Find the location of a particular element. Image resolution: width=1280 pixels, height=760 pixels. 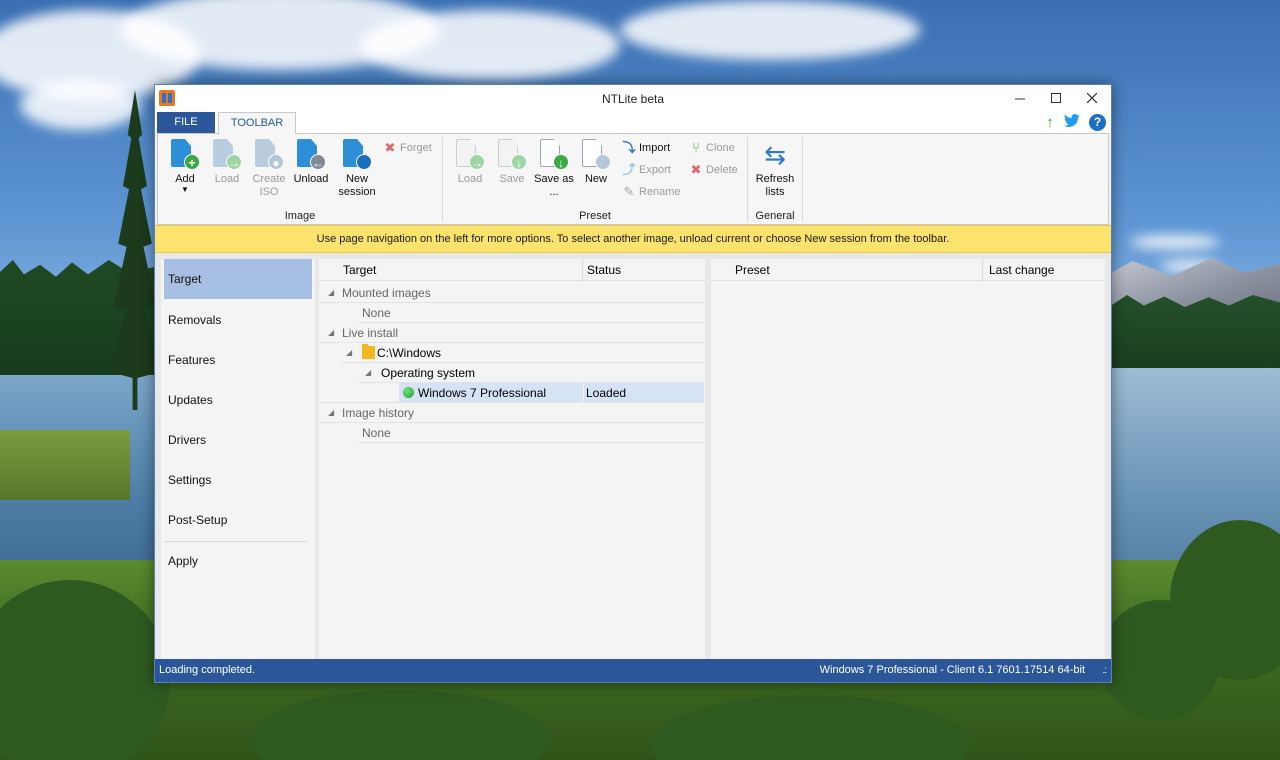

create-iso-label: Create ISO is located at coordinates (269, 185).